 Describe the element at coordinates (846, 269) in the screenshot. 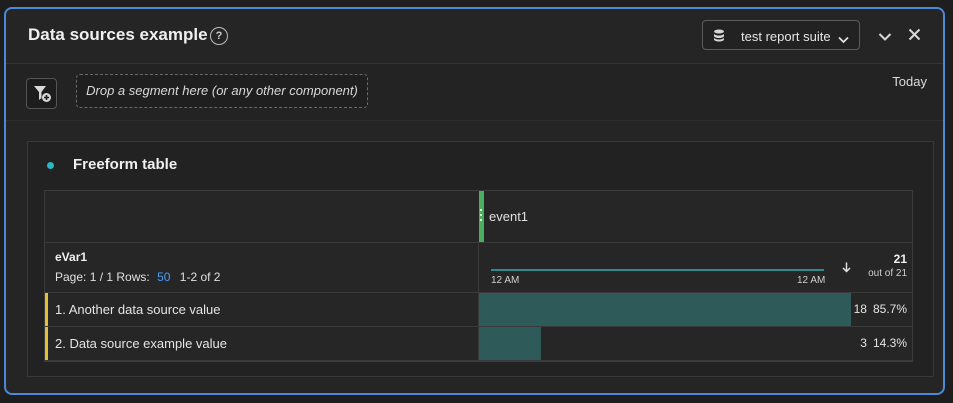

I see `sort-descending-icon` at that location.